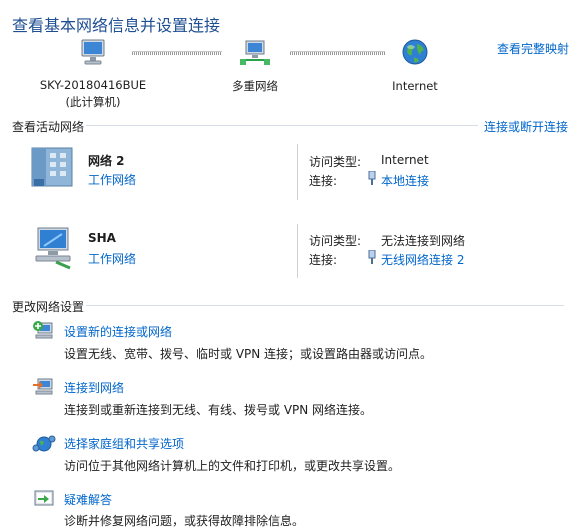 The image size is (588, 529). What do you see at coordinates (93, 85) in the screenshot?
I see `computer-name: SKY-20180416BUE` at bounding box center [93, 85].